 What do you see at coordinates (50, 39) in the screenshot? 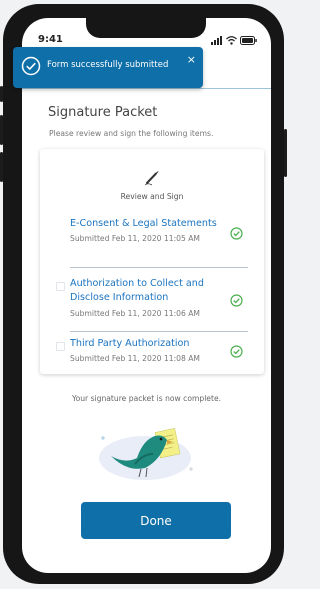
I see `status-time: 9:41` at bounding box center [50, 39].